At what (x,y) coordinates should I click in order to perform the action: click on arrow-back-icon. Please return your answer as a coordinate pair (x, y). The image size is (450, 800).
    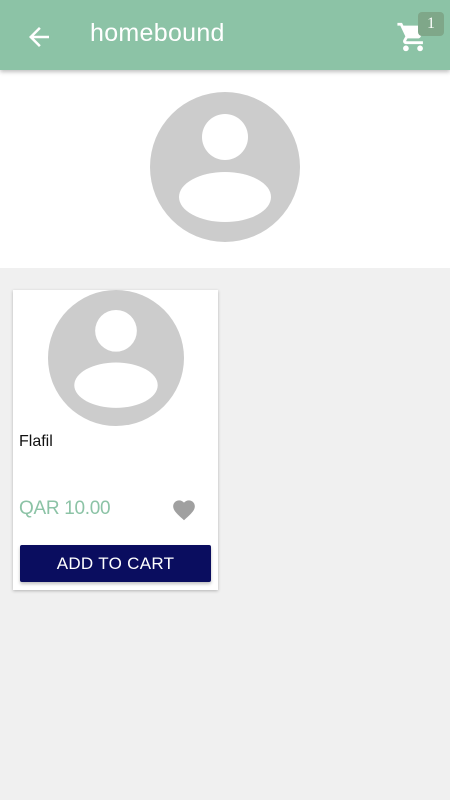
    Looking at the image, I should click on (39, 37).